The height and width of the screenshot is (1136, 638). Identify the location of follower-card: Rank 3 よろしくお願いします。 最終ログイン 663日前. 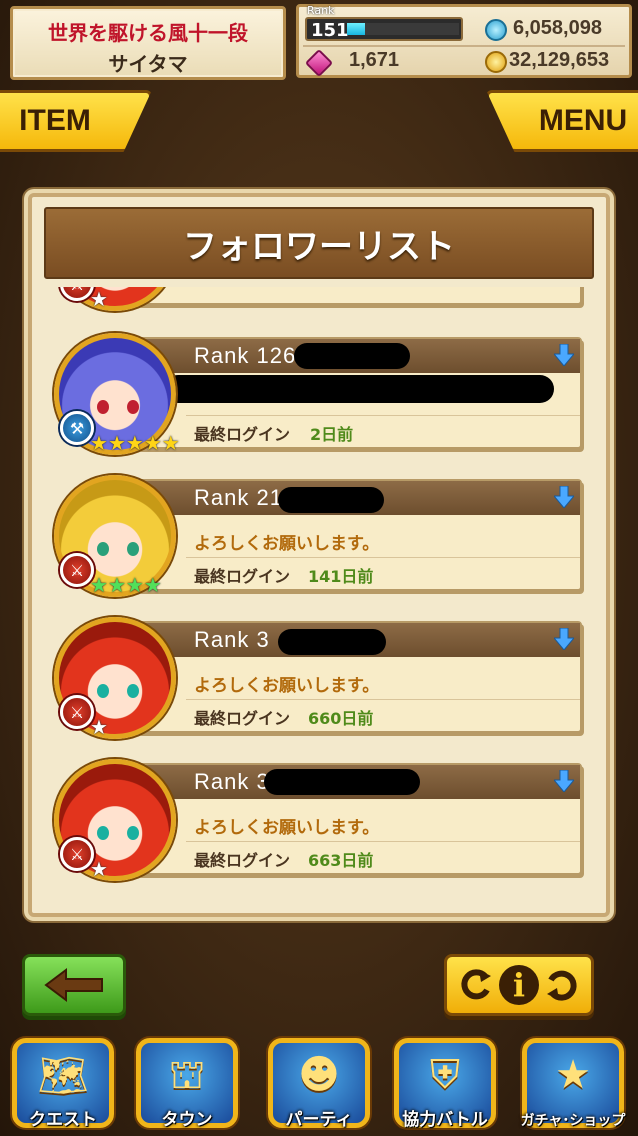
(359, 819).